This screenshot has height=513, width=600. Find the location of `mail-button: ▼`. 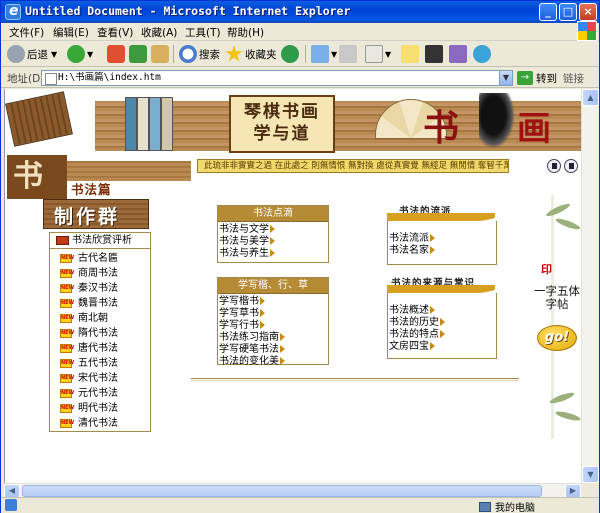

mail-button: ▼ is located at coordinates (324, 54).